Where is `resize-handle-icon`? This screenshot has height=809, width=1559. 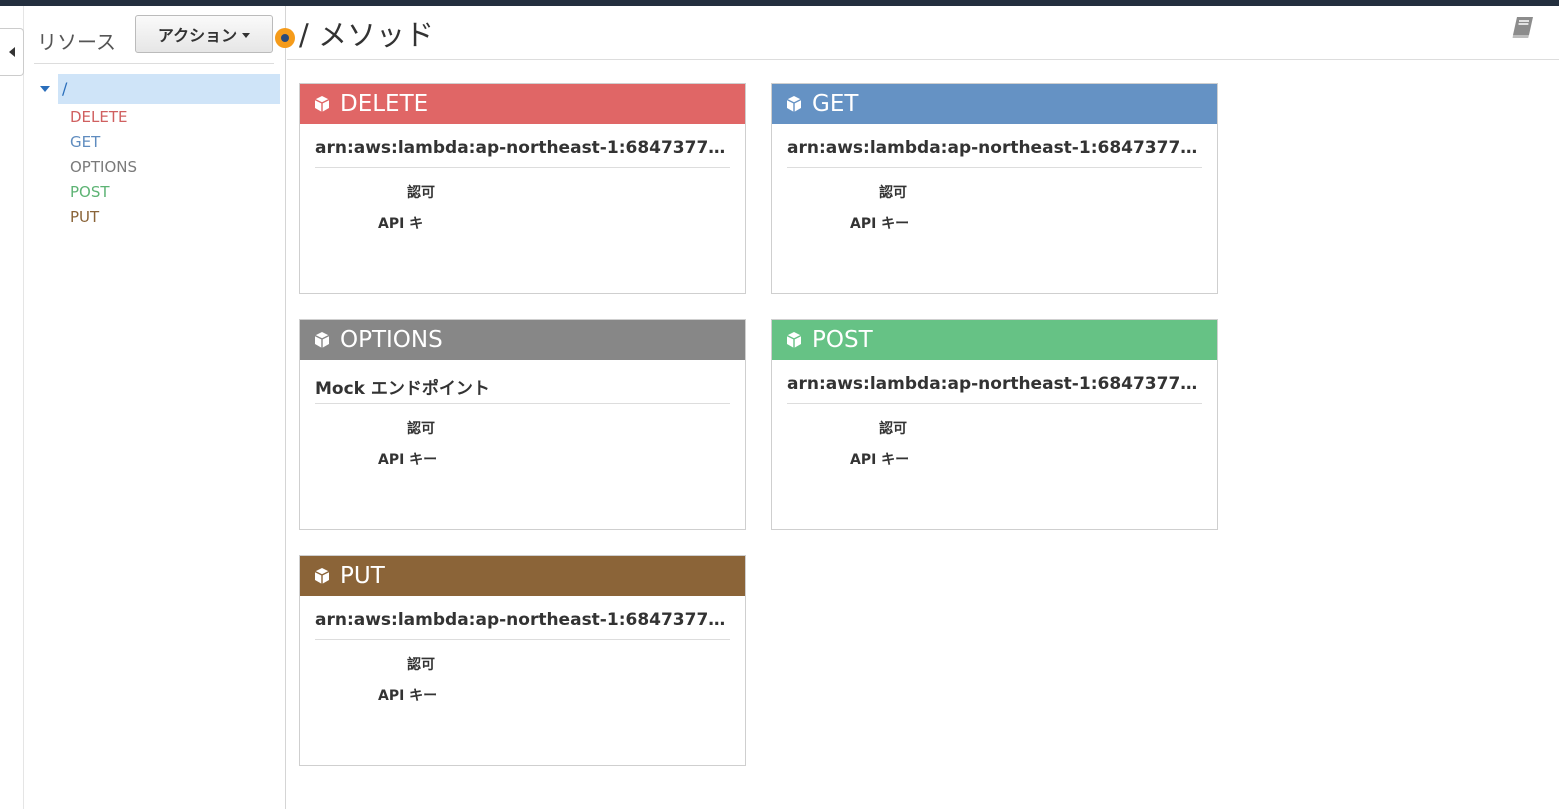
resize-handle-icon is located at coordinates (285, 38).